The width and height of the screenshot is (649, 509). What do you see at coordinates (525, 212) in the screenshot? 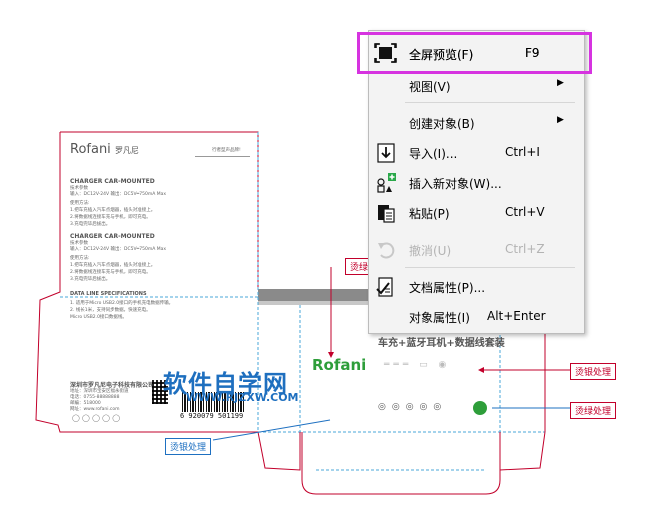
I see `menu-item-shortcut: Ctrl+V` at bounding box center [525, 212].